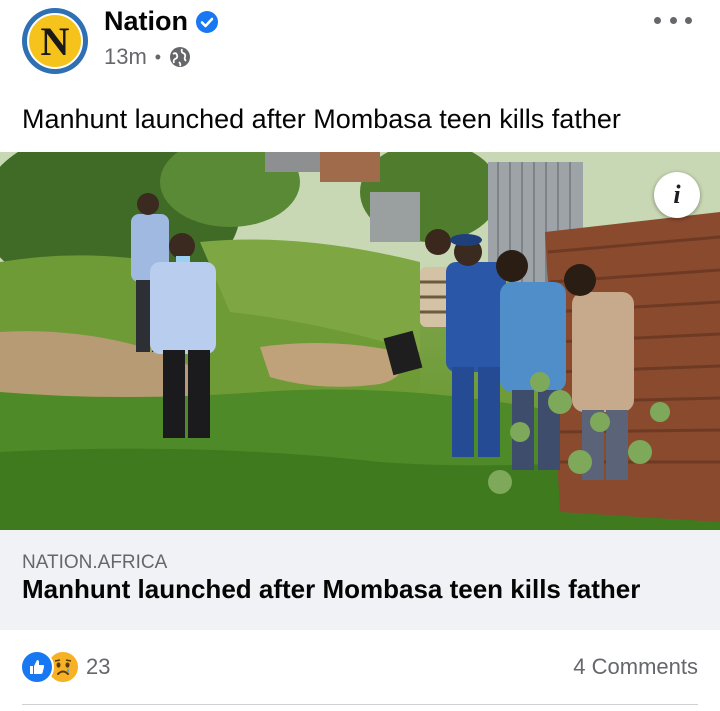 This screenshot has height=711, width=720. I want to click on avatar-inner: N, so click(55, 41).